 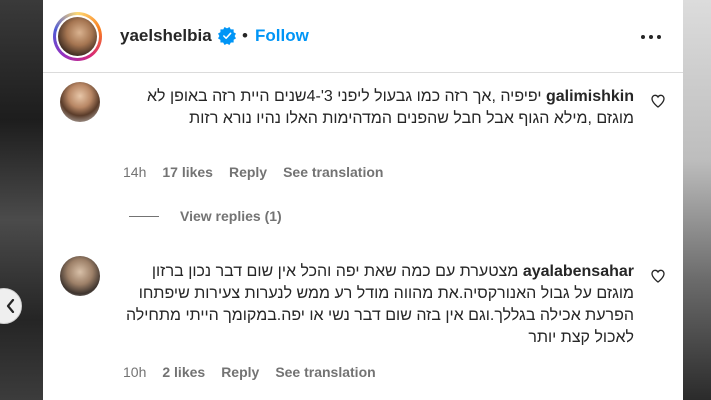 What do you see at coordinates (282, 36) in the screenshot?
I see `follow-button: Follow` at bounding box center [282, 36].